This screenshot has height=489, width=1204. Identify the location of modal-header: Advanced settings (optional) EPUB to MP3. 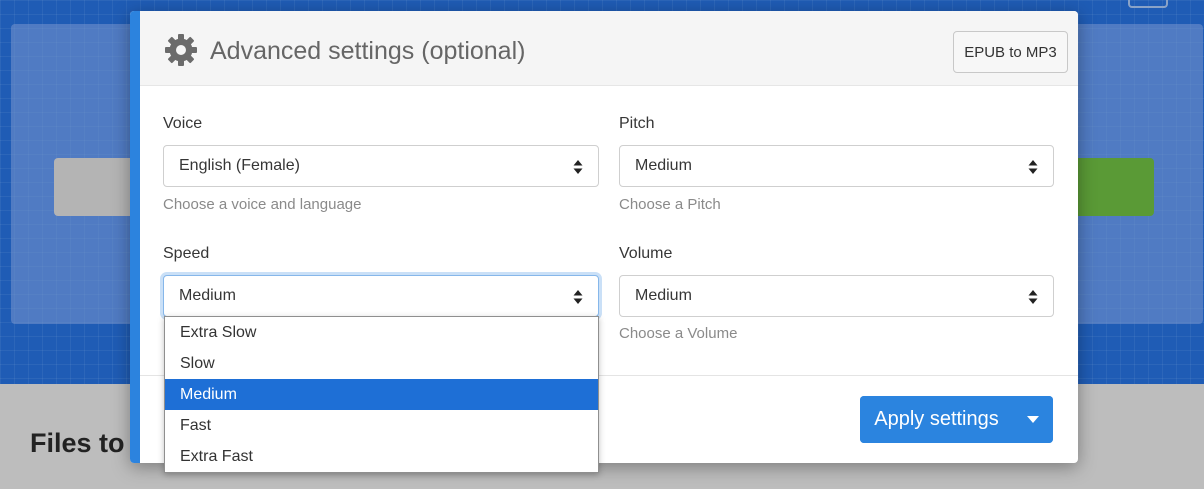
(609, 48).